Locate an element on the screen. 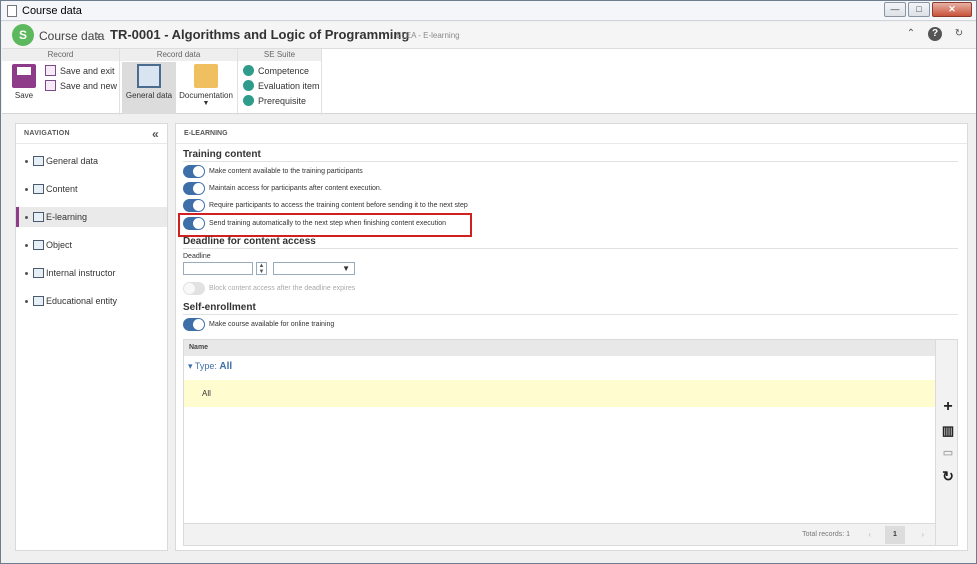 The width and height of the screenshot is (977, 564). group-value: All is located at coordinates (226, 366).